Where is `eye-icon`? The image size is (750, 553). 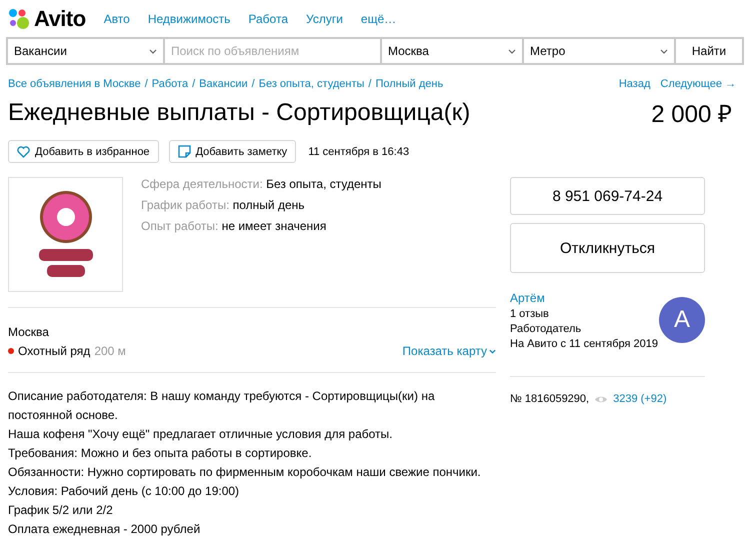
eye-icon is located at coordinates (601, 399).